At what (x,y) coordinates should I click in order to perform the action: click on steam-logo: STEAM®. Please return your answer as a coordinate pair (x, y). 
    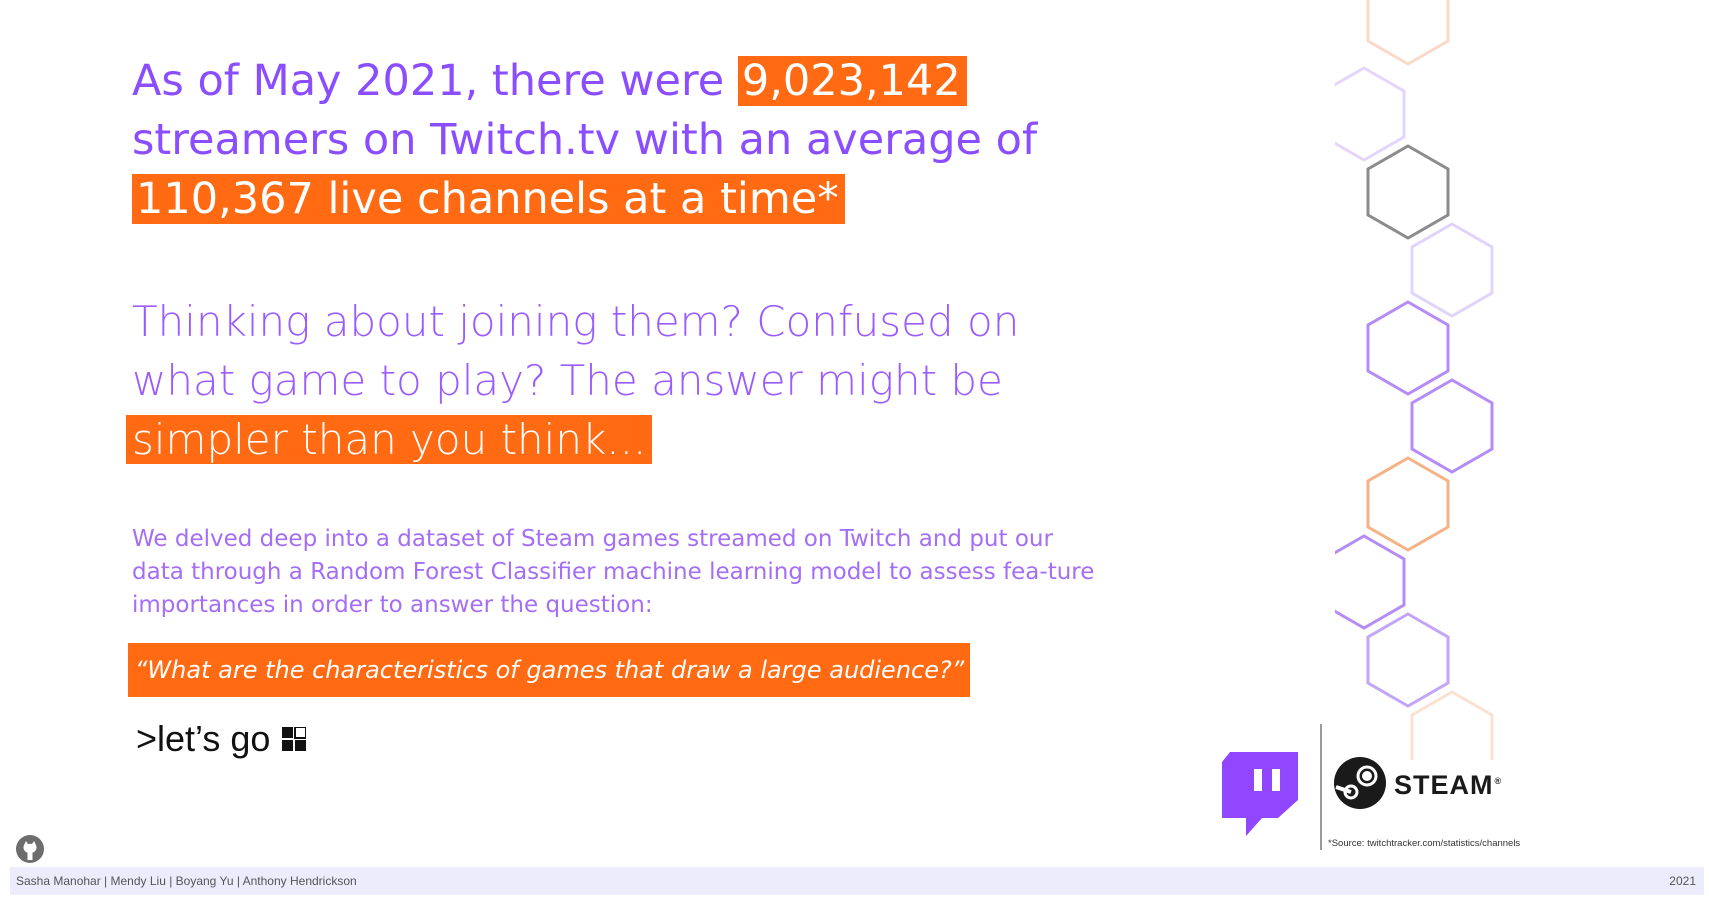
    Looking at the image, I should click on (1418, 785).